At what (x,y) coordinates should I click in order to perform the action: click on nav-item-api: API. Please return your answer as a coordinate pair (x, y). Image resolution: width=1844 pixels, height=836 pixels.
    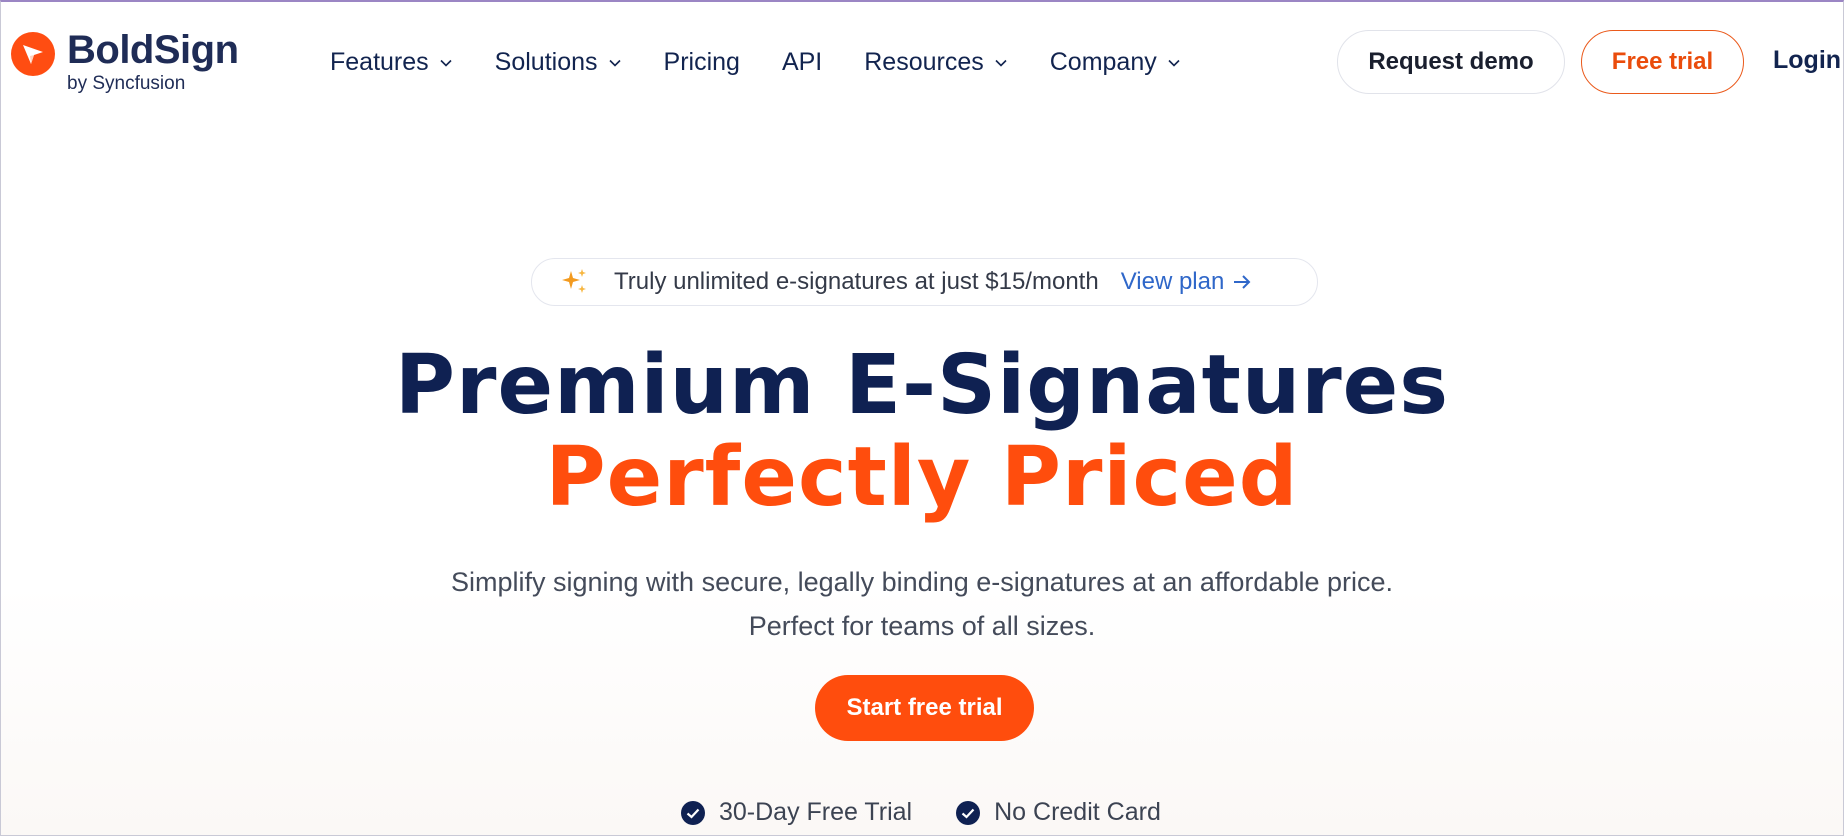
    Looking at the image, I should click on (802, 62).